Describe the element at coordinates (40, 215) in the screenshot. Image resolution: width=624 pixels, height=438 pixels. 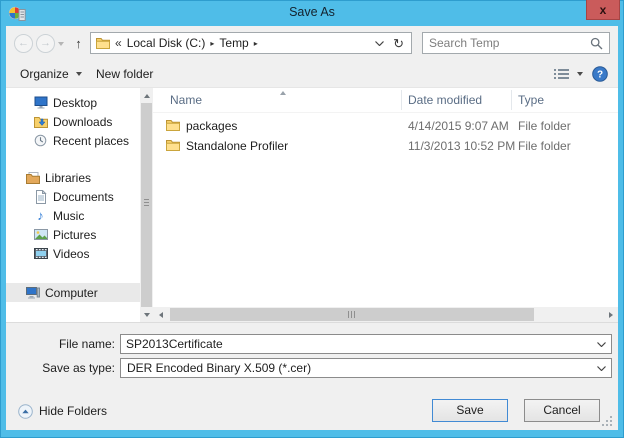
I see `music-icon: ♪` at that location.